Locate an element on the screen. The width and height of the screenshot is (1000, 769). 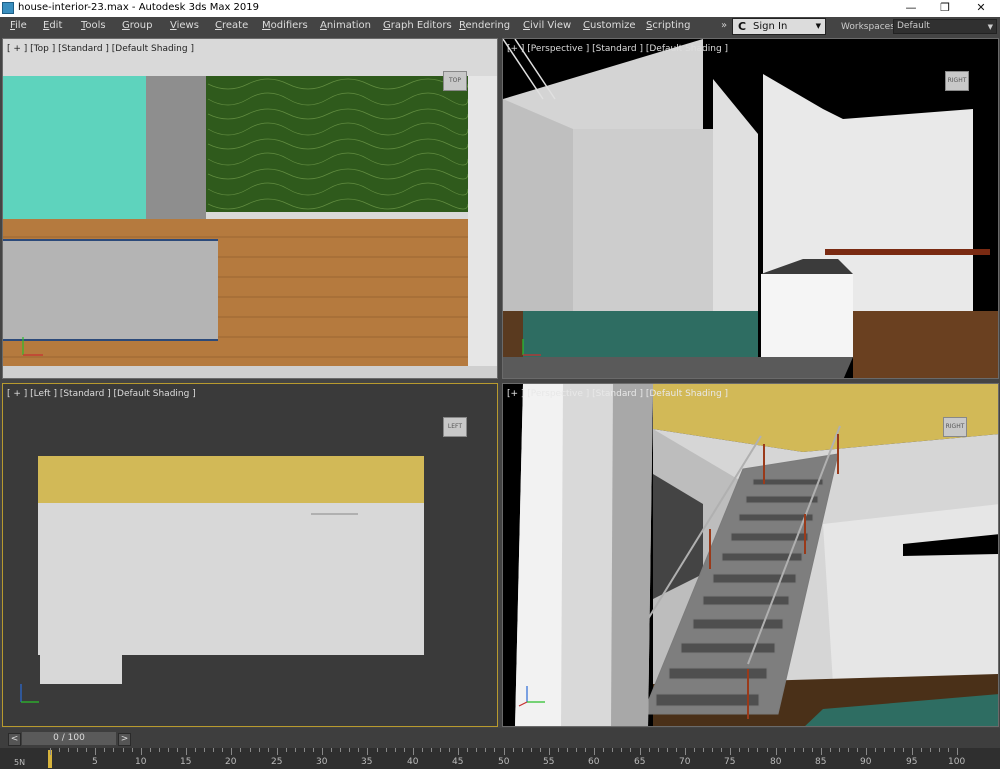
track-tick-label: 95 is located at coordinates (912, 762).